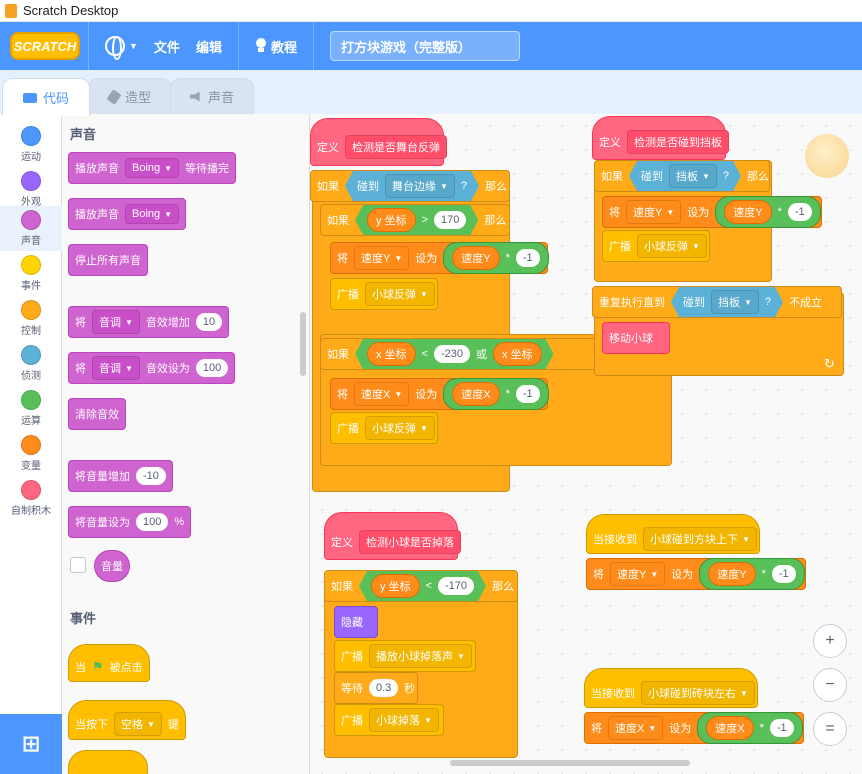  What do you see at coordinates (212, 96) in the screenshot?
I see `tab-sounds: 声音` at bounding box center [212, 96].